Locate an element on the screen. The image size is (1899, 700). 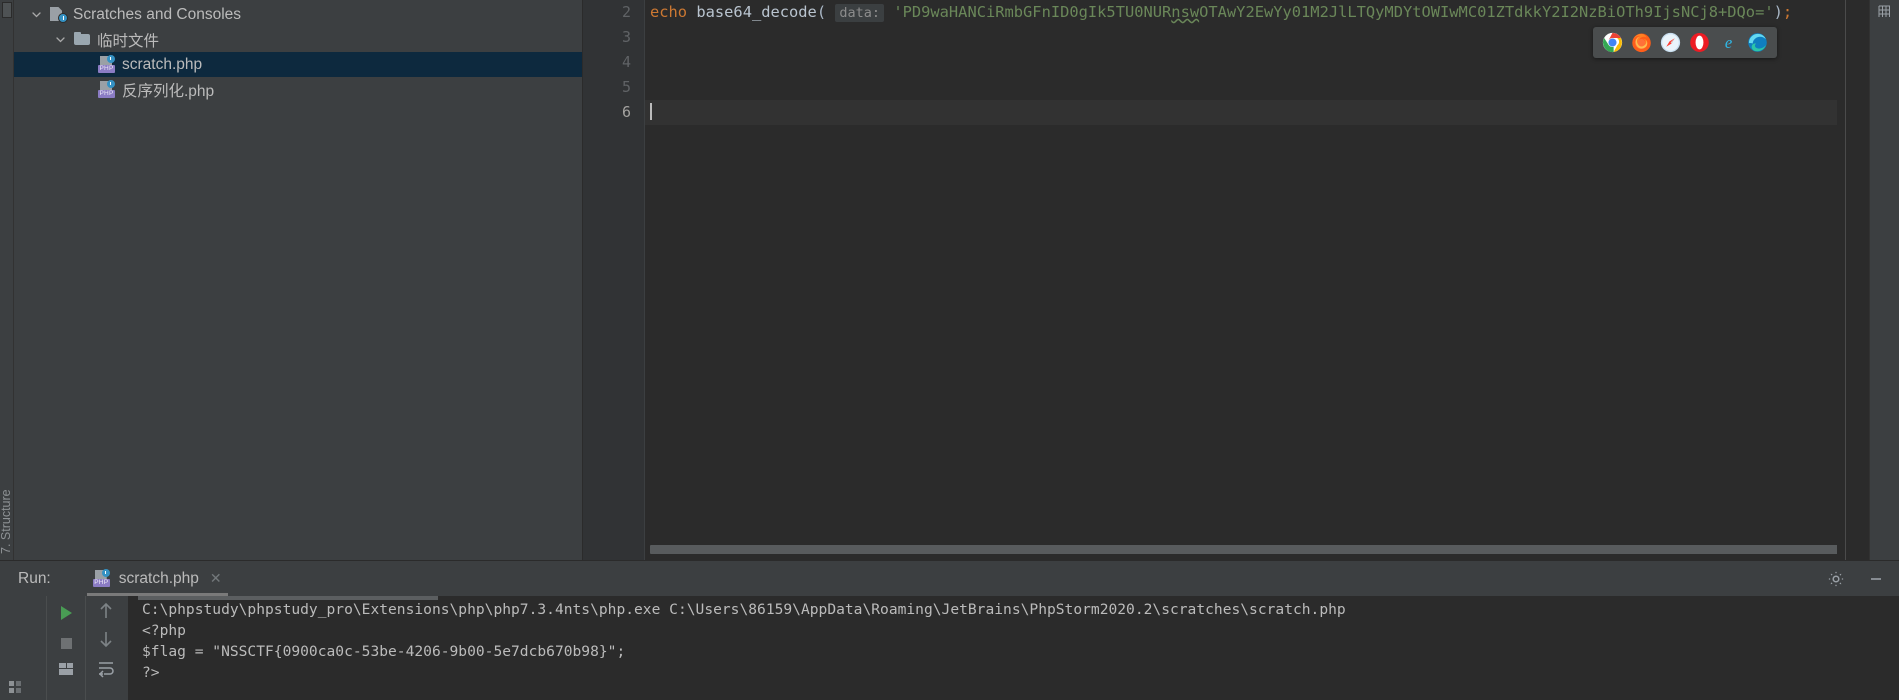
run-panel-label: Run: is located at coordinates (34, 578).